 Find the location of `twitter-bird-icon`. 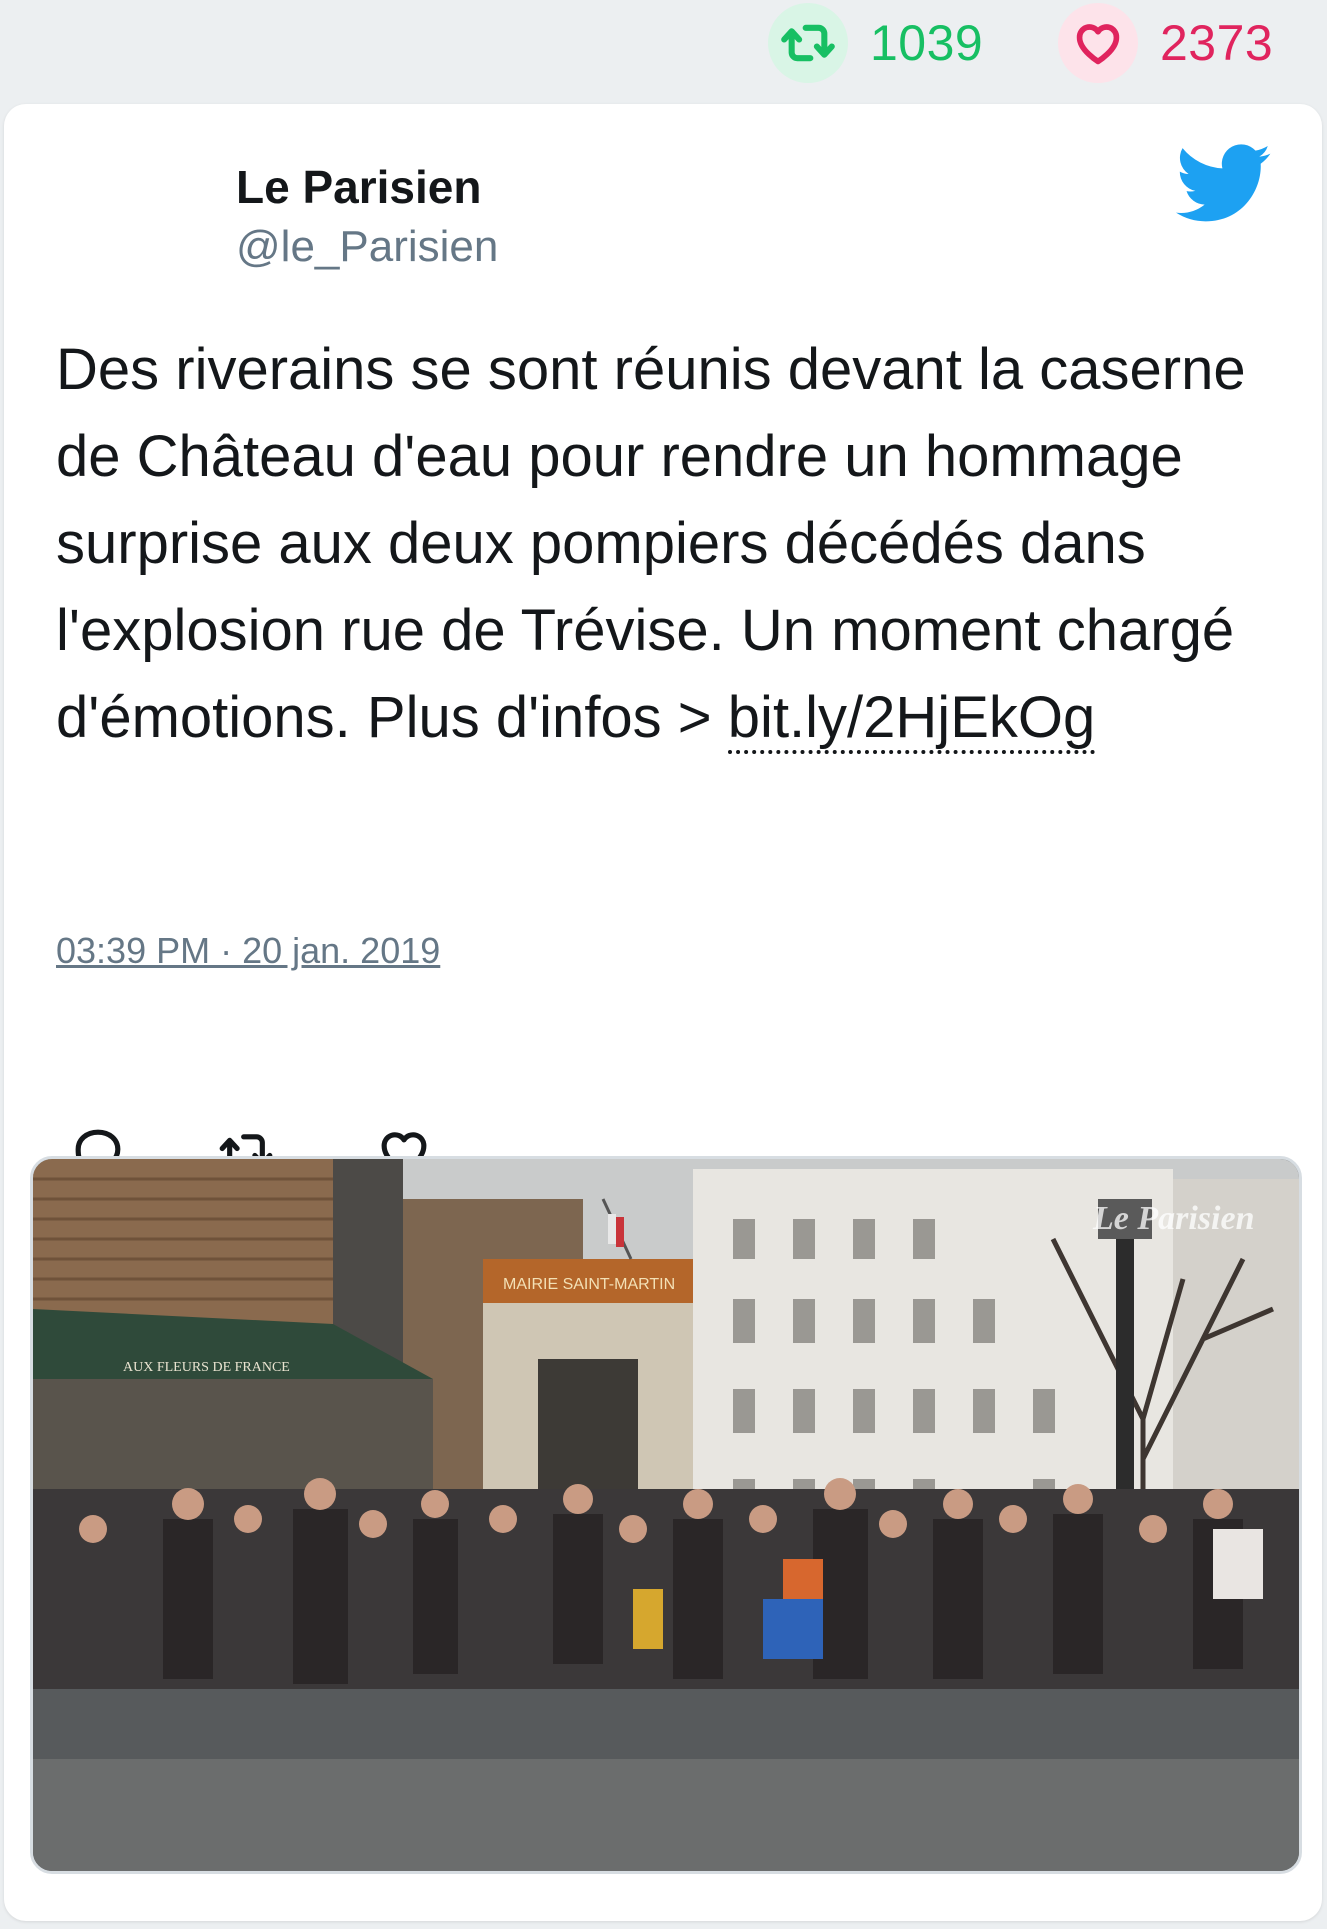

twitter-bird-icon is located at coordinates (1224, 184).